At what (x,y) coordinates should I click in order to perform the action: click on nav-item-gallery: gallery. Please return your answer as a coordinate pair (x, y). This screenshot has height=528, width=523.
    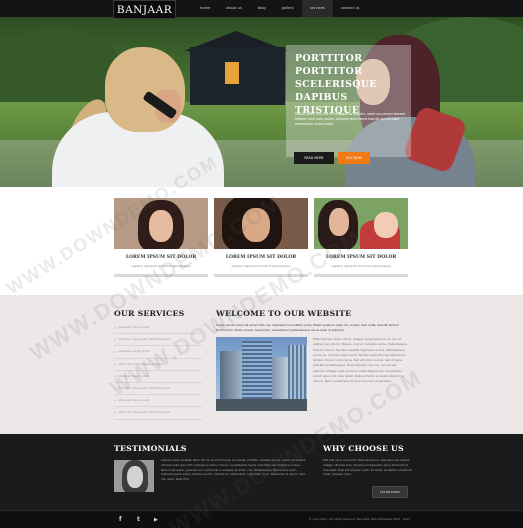
    Looking at the image, I should click on (288, 8).